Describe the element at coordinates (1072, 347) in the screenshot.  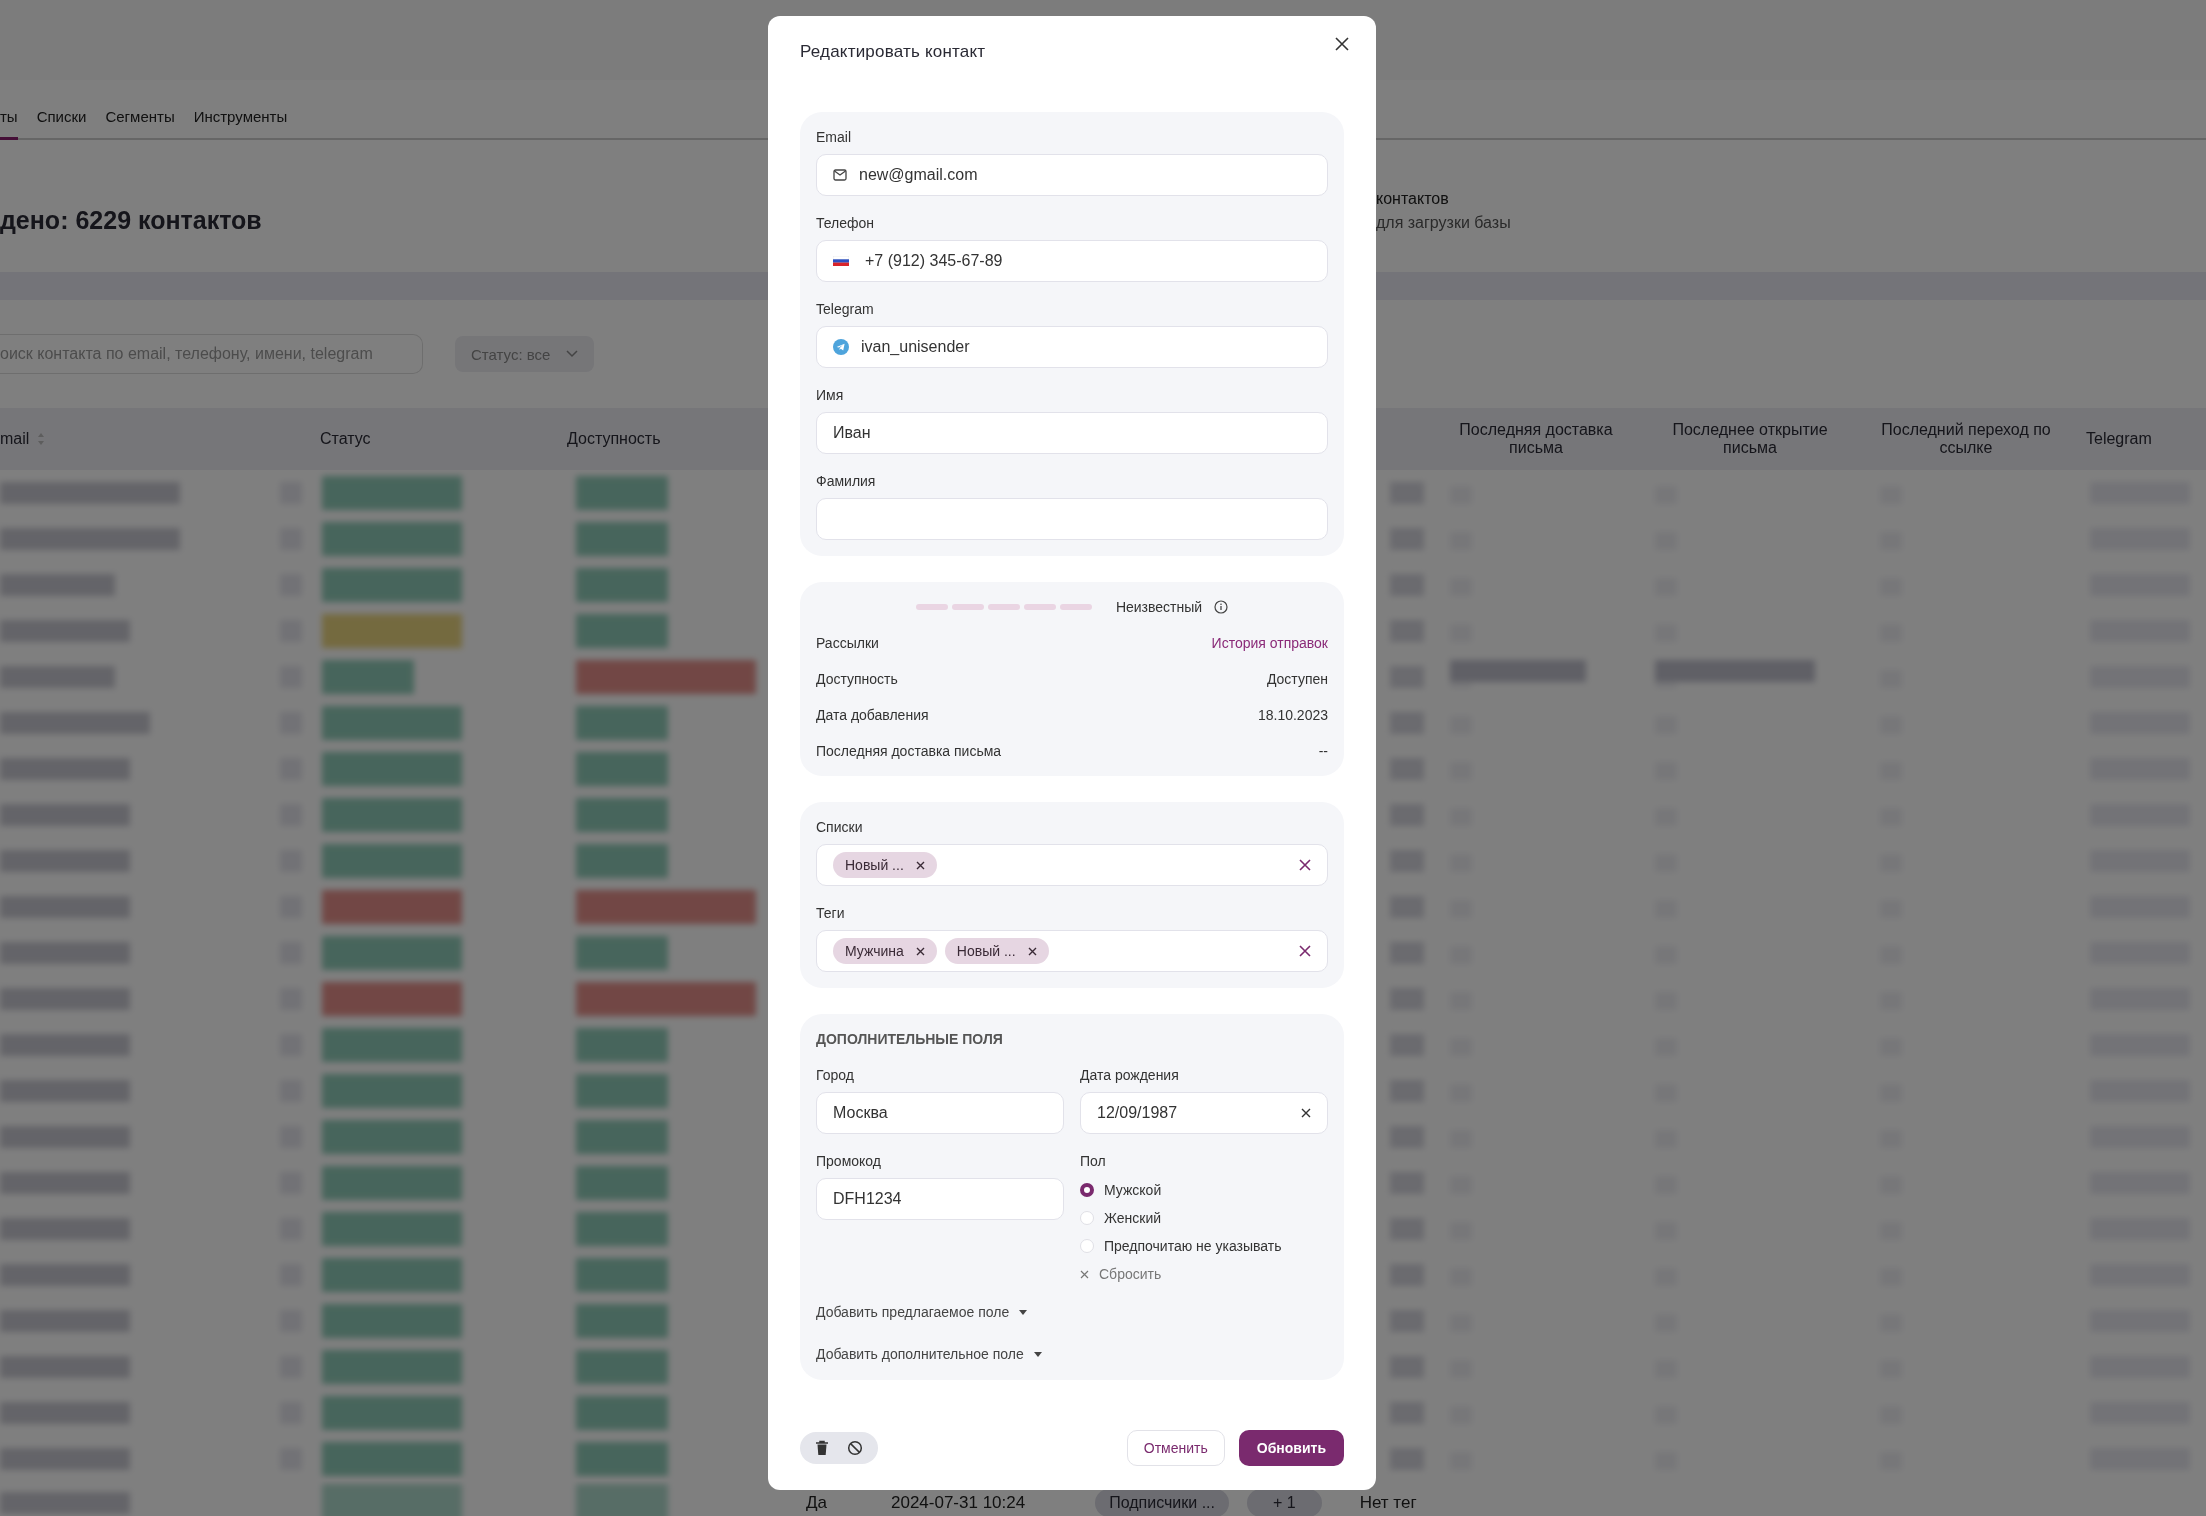
I see `input-field: ivan_unisender` at that location.